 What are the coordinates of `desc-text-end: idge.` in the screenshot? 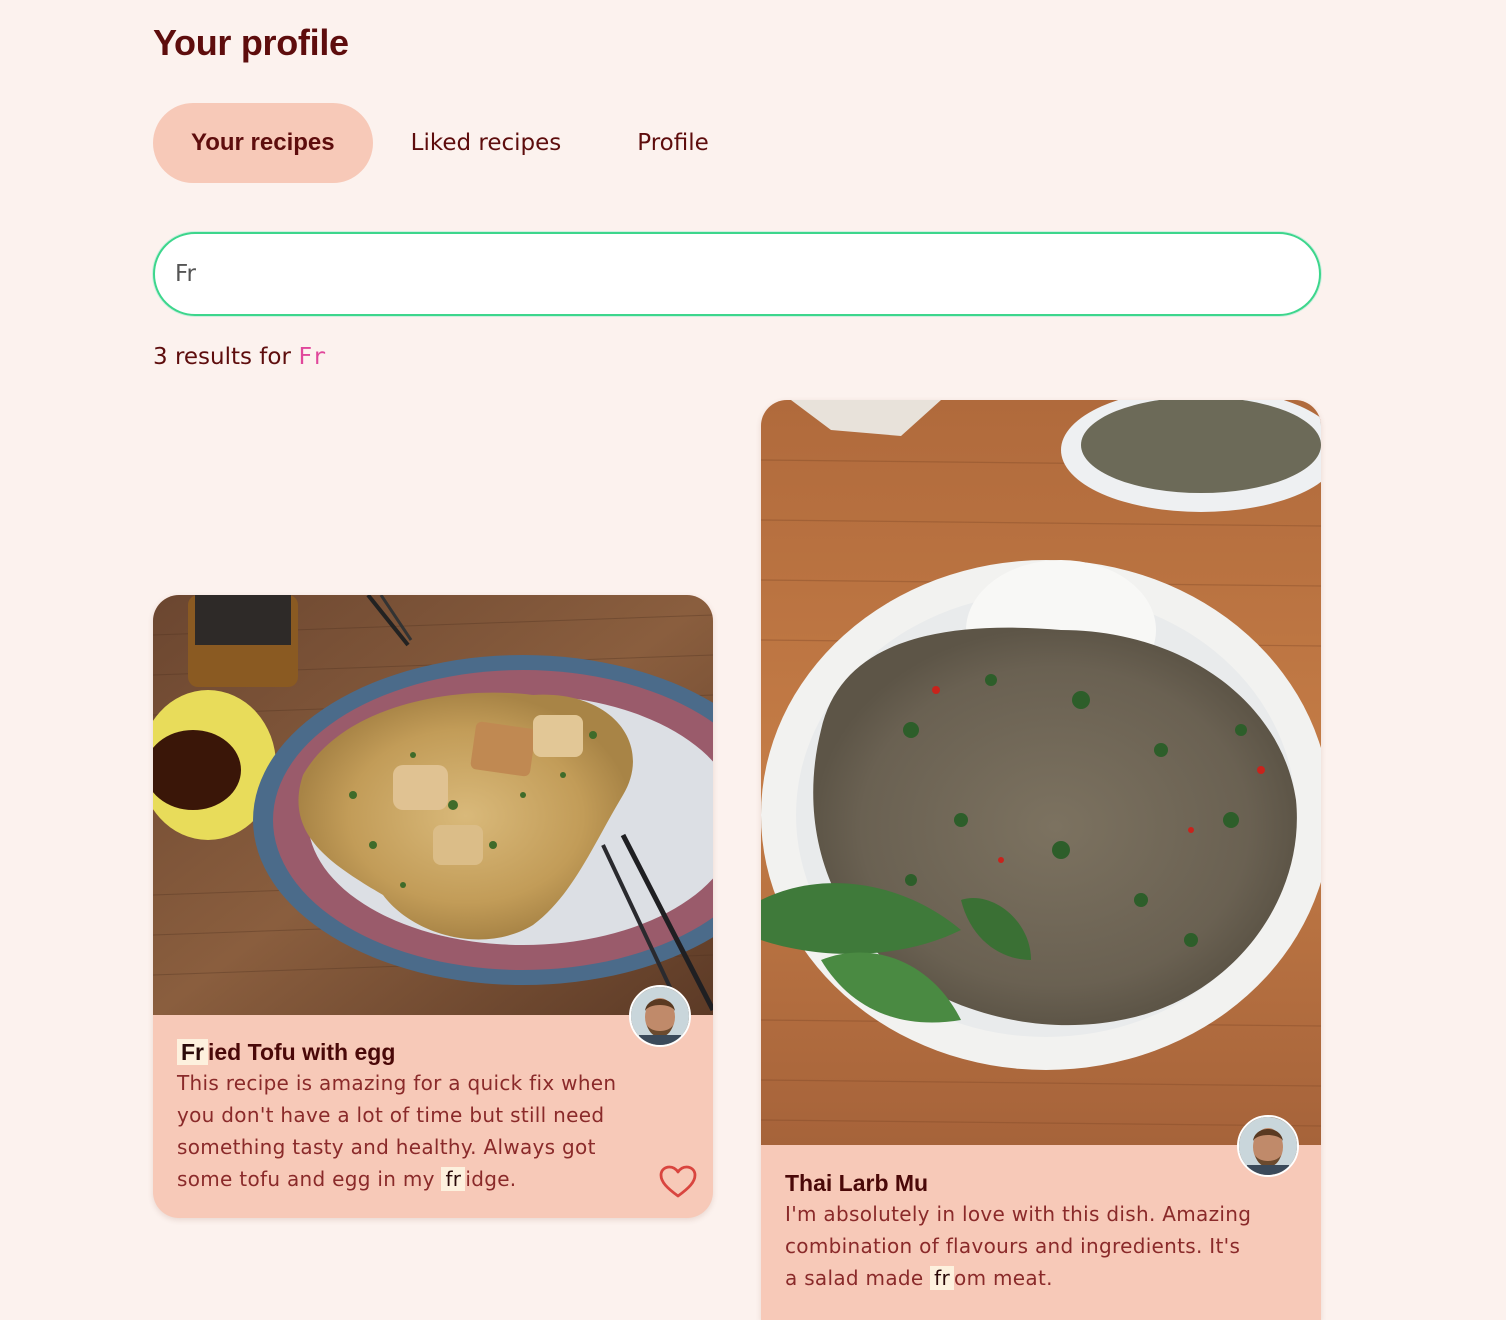 It's located at (491, 1179).